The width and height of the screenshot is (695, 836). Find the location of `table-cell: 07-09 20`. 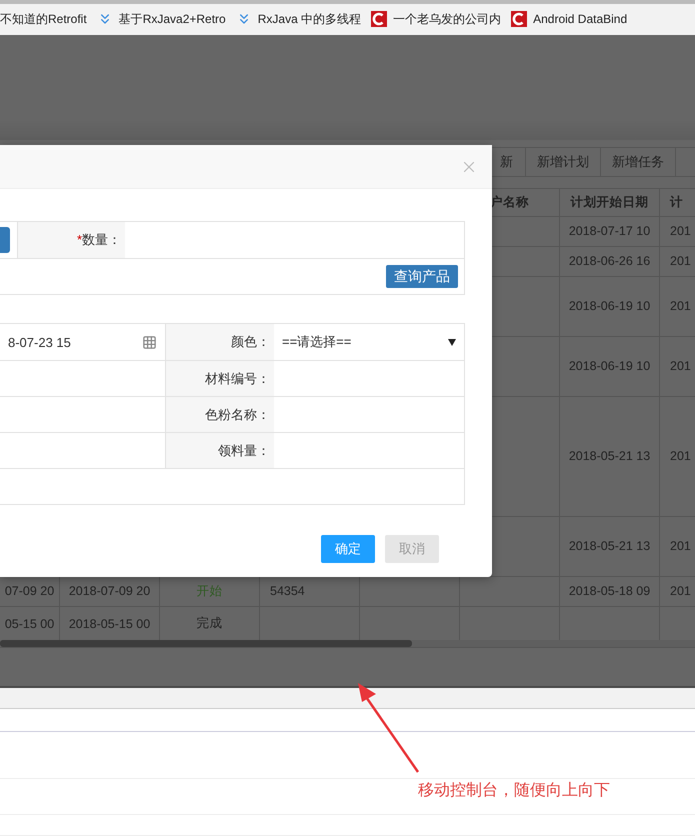

table-cell: 07-09 20 is located at coordinates (29, 591).